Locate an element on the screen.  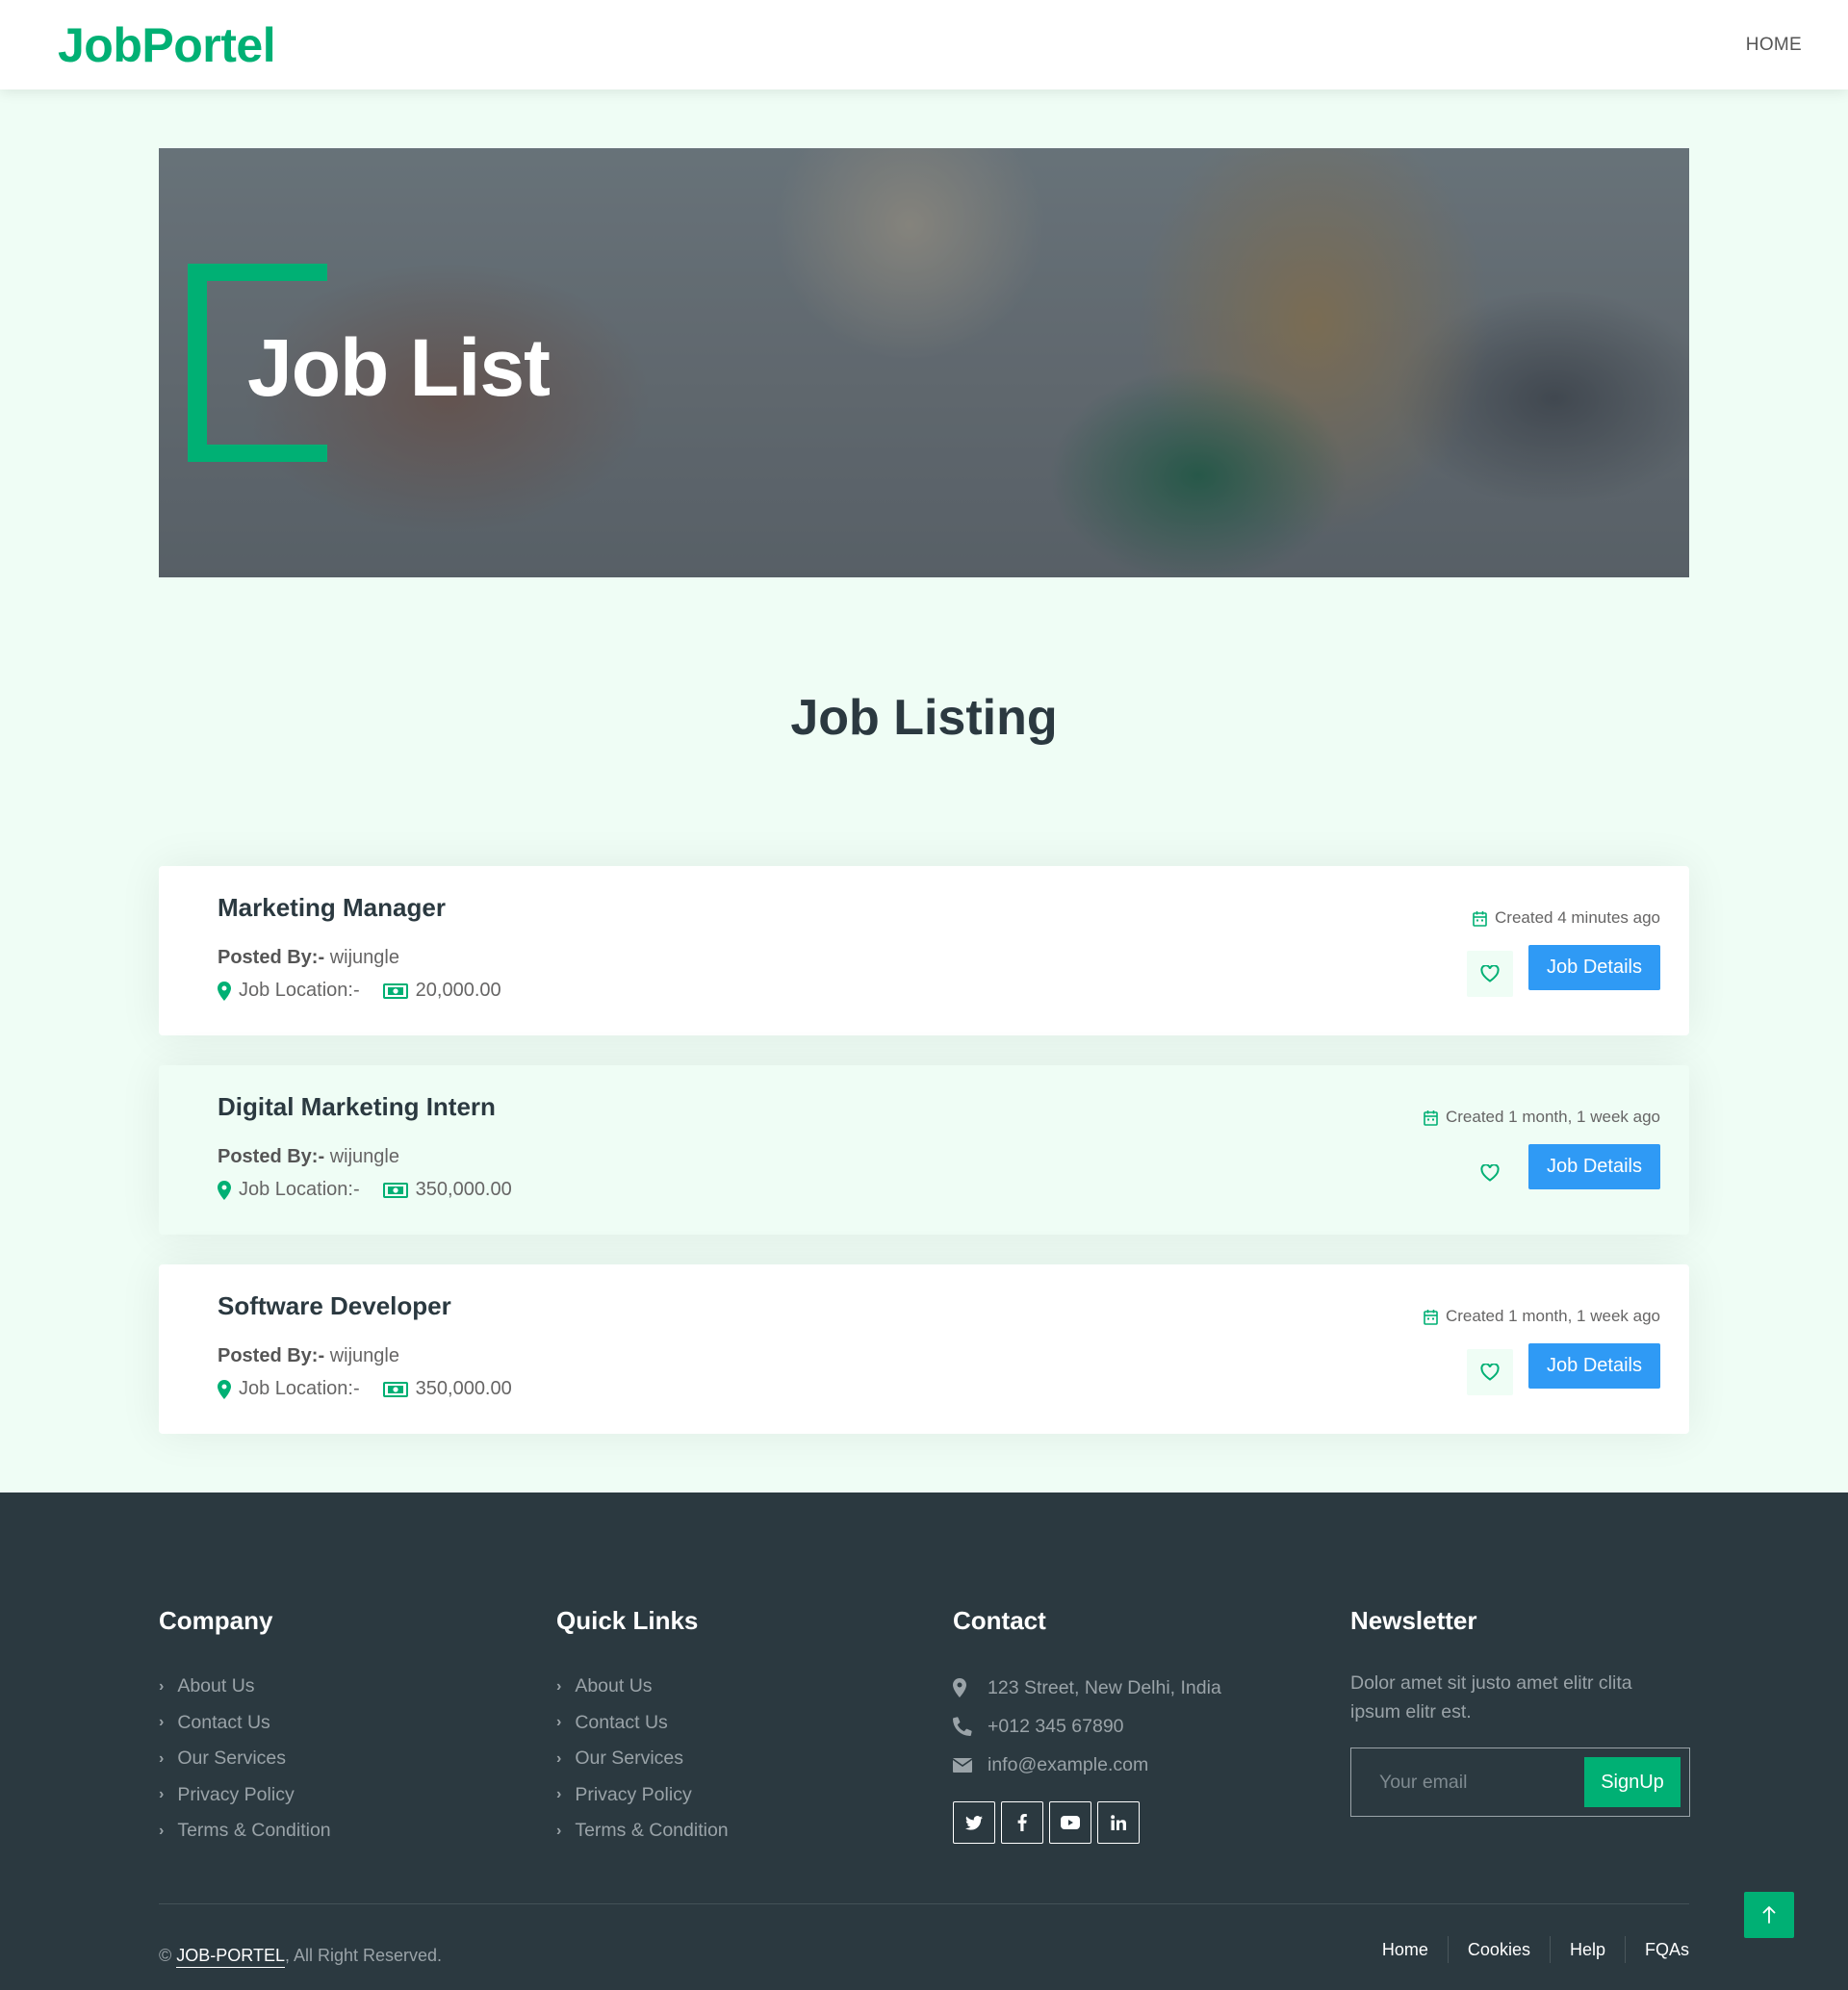
footer-menu-cookies: Cookies is located at coordinates (1500, 1949).